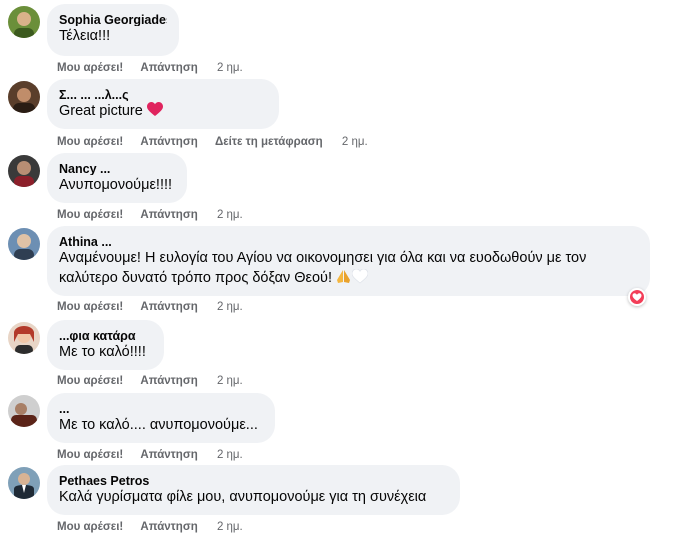 This screenshot has width=683, height=541. What do you see at coordinates (360, 279) in the screenshot?
I see `white-heart-icon` at bounding box center [360, 279].